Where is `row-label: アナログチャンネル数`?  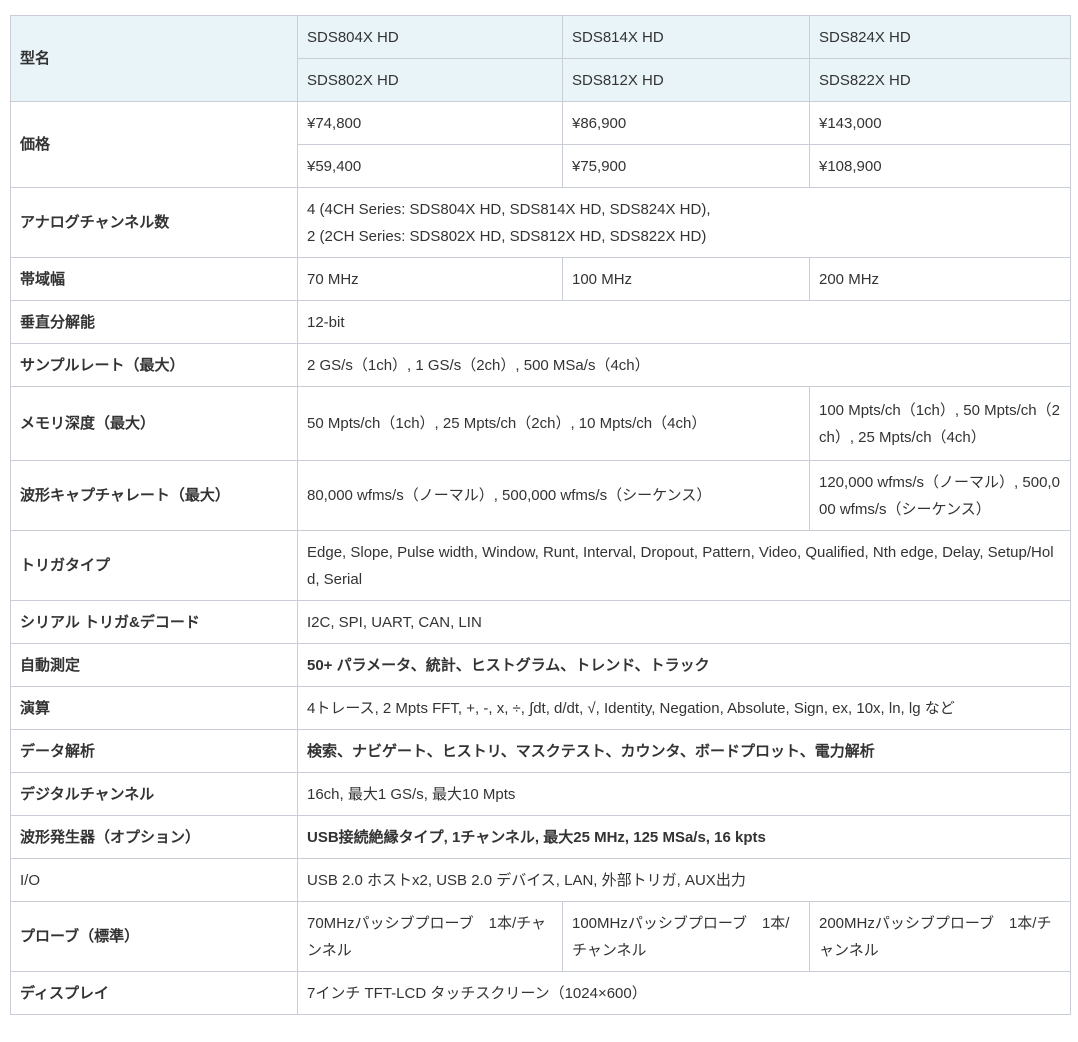
row-label: アナログチャンネル数 is located at coordinates (154, 222).